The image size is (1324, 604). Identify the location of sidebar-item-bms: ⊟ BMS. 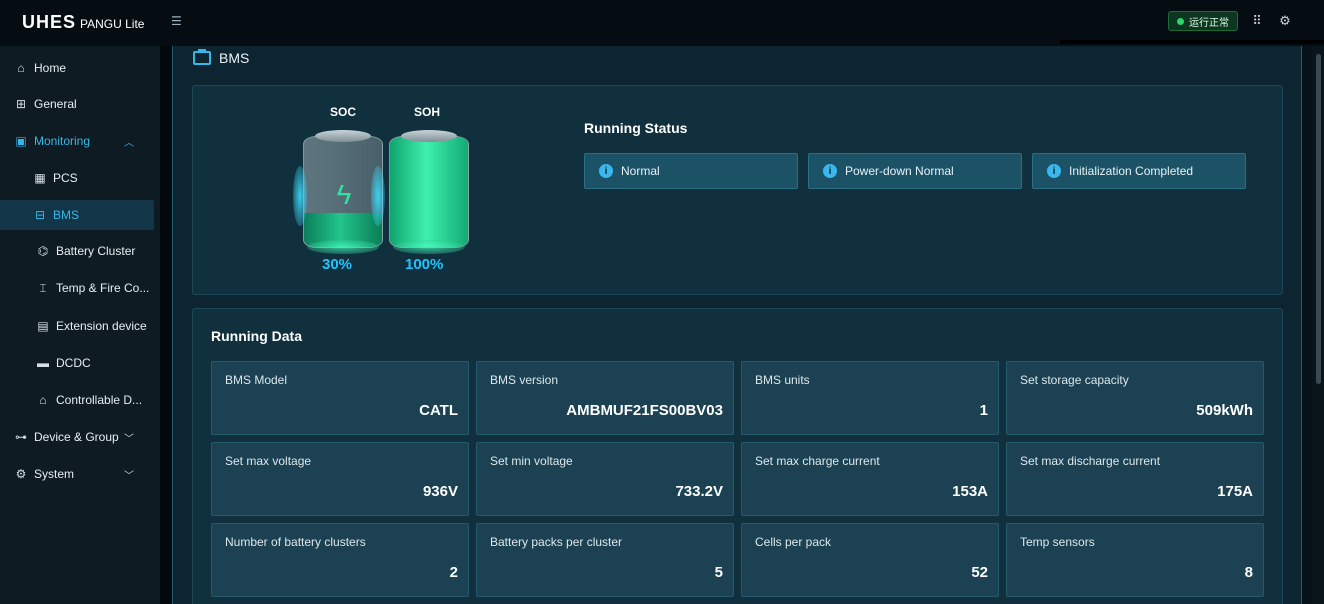
(77, 215).